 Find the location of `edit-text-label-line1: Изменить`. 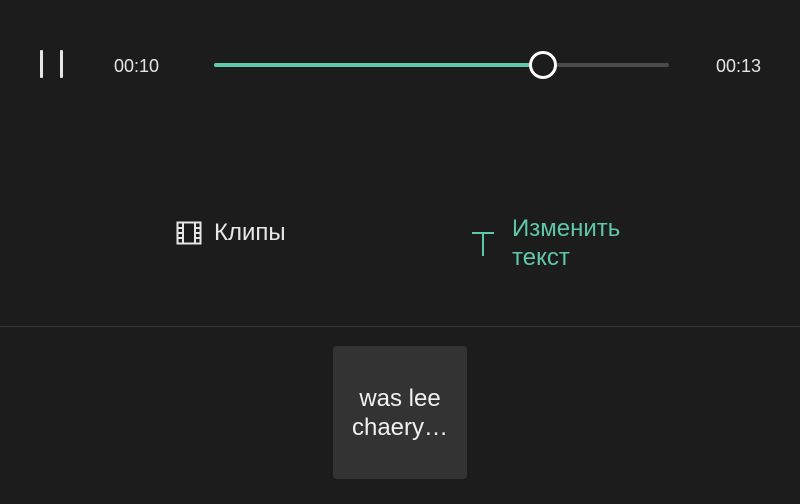

edit-text-label-line1: Изменить is located at coordinates (566, 228).